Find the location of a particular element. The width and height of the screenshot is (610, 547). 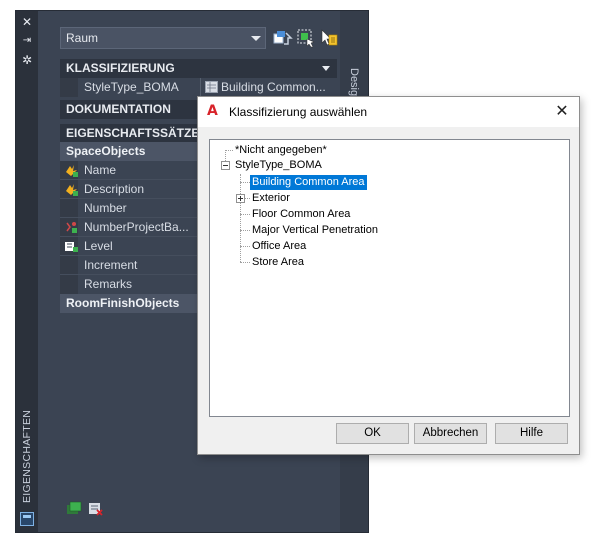

tree-node-exterior: Exterior is located at coordinates (271, 198).